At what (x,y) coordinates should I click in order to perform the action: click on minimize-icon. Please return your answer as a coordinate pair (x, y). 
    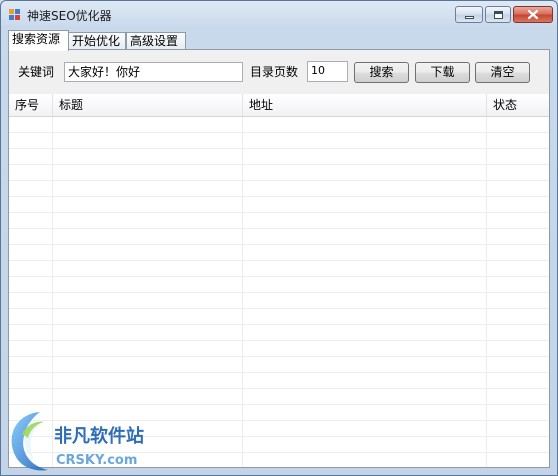
    Looking at the image, I should click on (469, 17).